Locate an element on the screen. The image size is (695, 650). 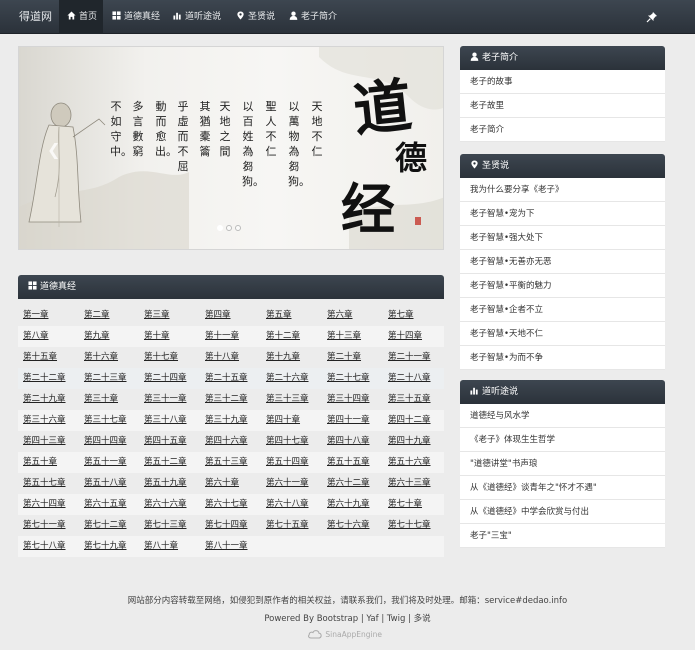
chapter-link: 第二十一章 is located at coordinates (409, 357).